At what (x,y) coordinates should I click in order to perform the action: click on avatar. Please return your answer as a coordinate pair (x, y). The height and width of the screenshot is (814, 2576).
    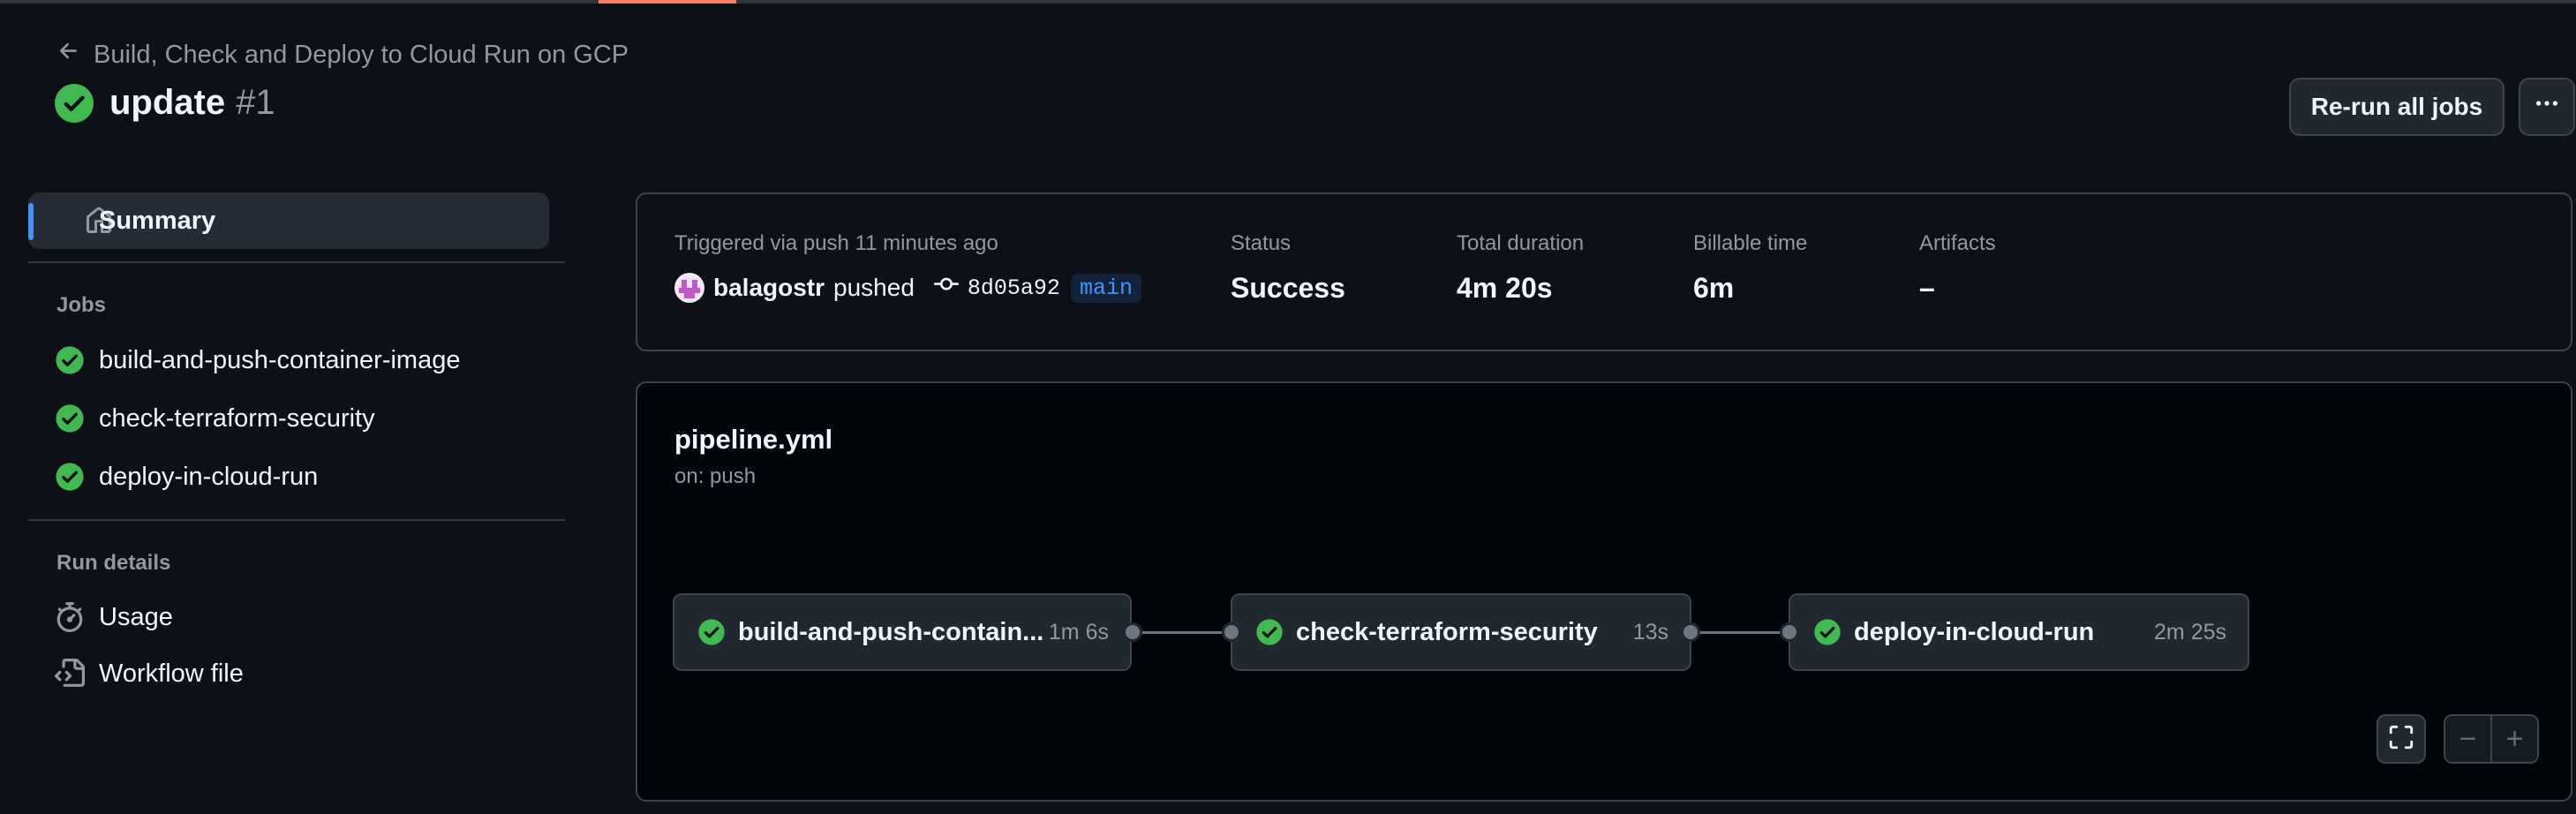
    Looking at the image, I should click on (689, 288).